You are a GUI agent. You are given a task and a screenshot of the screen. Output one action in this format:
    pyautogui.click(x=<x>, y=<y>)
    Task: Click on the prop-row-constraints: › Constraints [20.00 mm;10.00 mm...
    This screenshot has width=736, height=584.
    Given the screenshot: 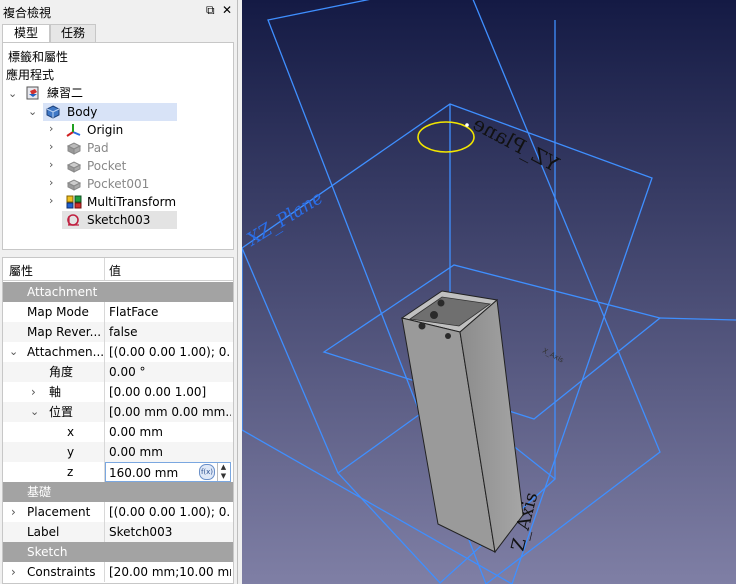 What is the action you would take?
    pyautogui.click(x=118, y=572)
    